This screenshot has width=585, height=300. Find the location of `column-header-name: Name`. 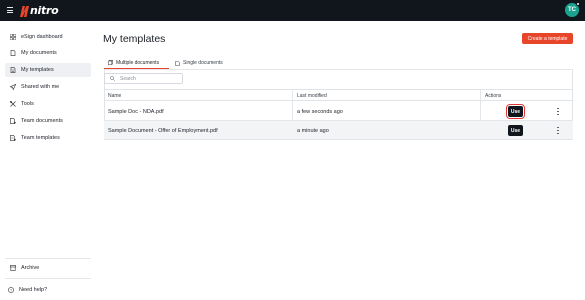

column-header-name: Name is located at coordinates (112, 96).